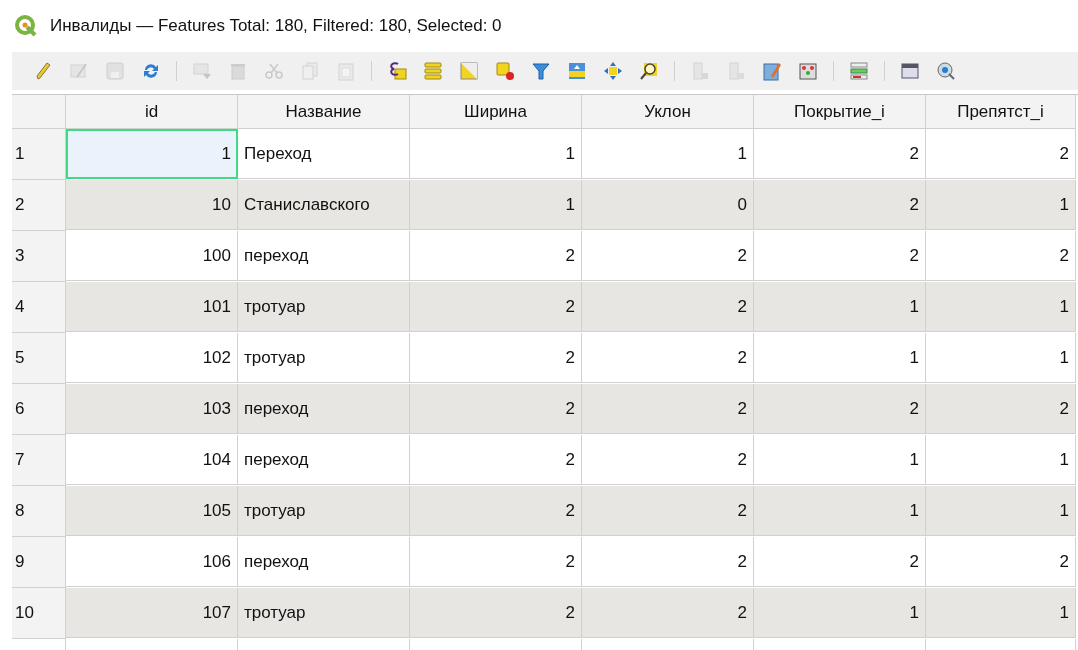 The width and height of the screenshot is (1078, 650). I want to click on copy-icon, so click(310, 71).